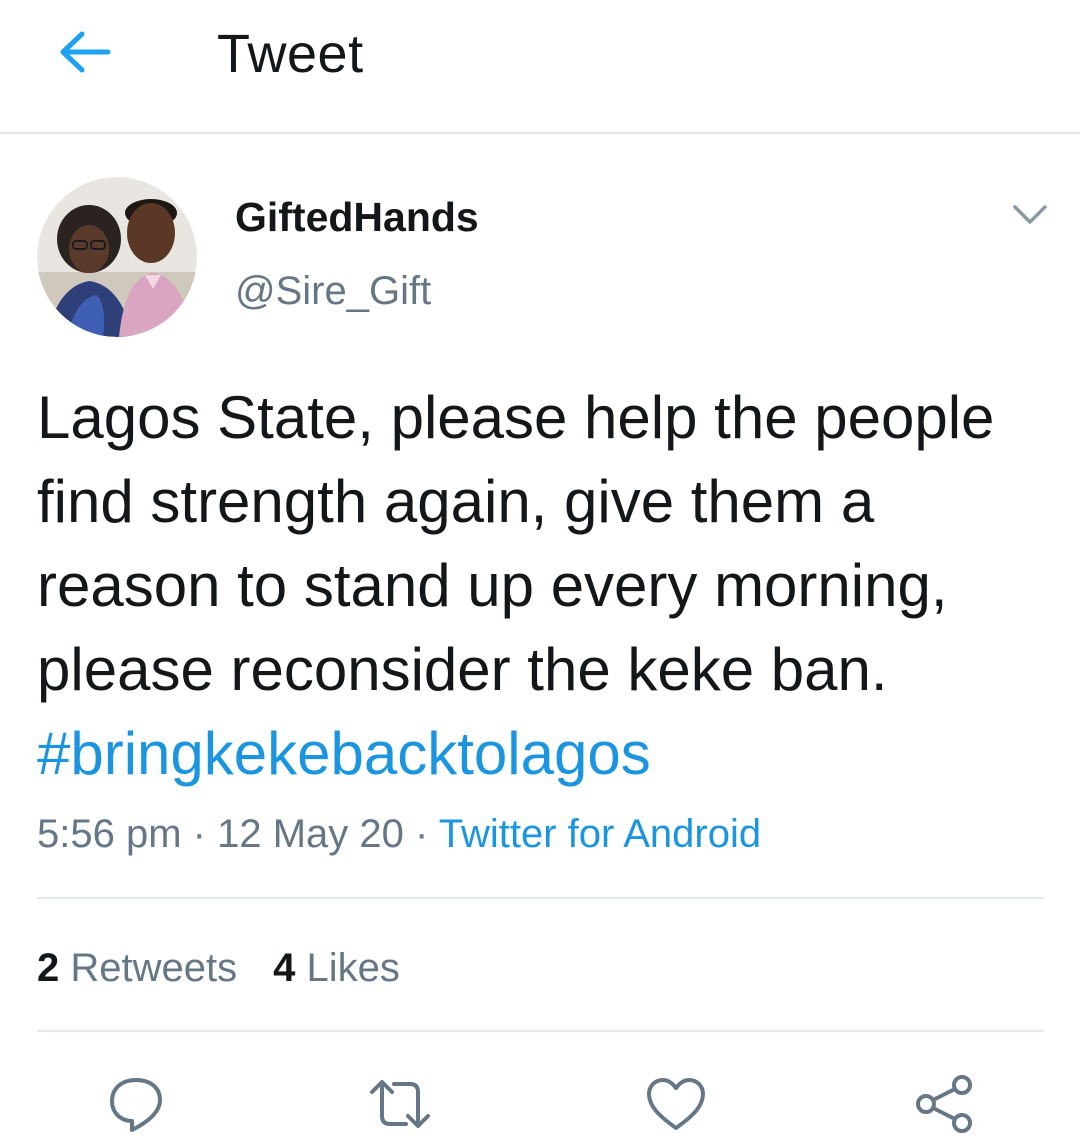 This screenshot has width=1080, height=1146. I want to click on retweet-icon, so click(400, 1104).